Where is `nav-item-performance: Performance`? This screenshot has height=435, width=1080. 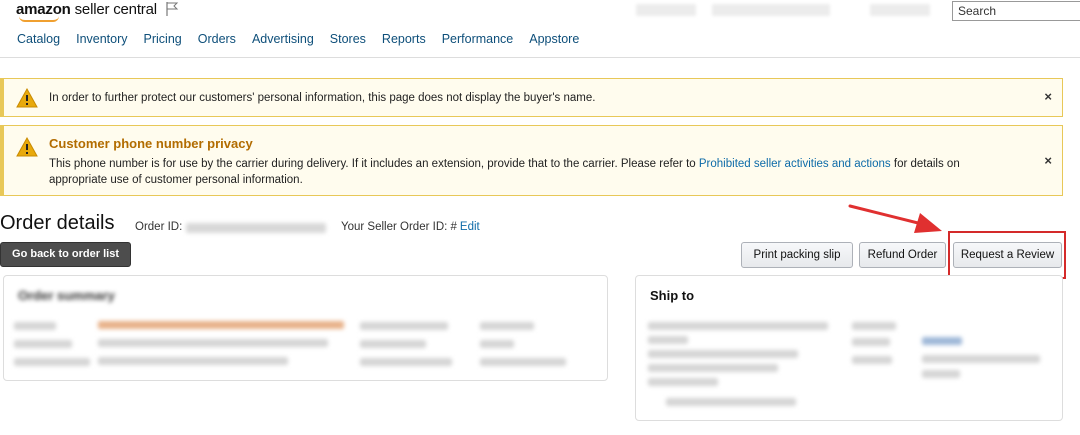
nav-item-performance: Performance is located at coordinates (478, 39).